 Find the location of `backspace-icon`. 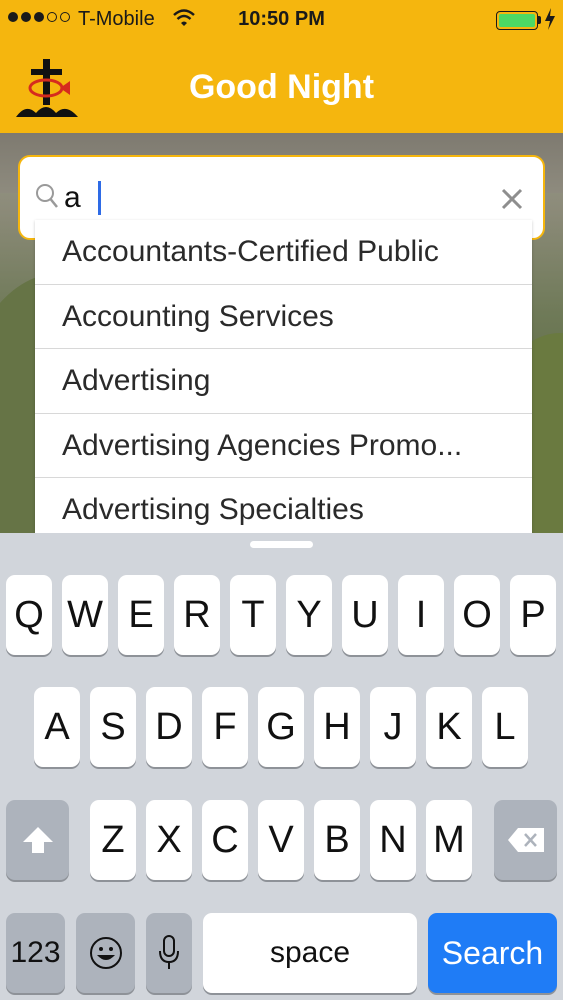

backspace-icon is located at coordinates (525, 840).